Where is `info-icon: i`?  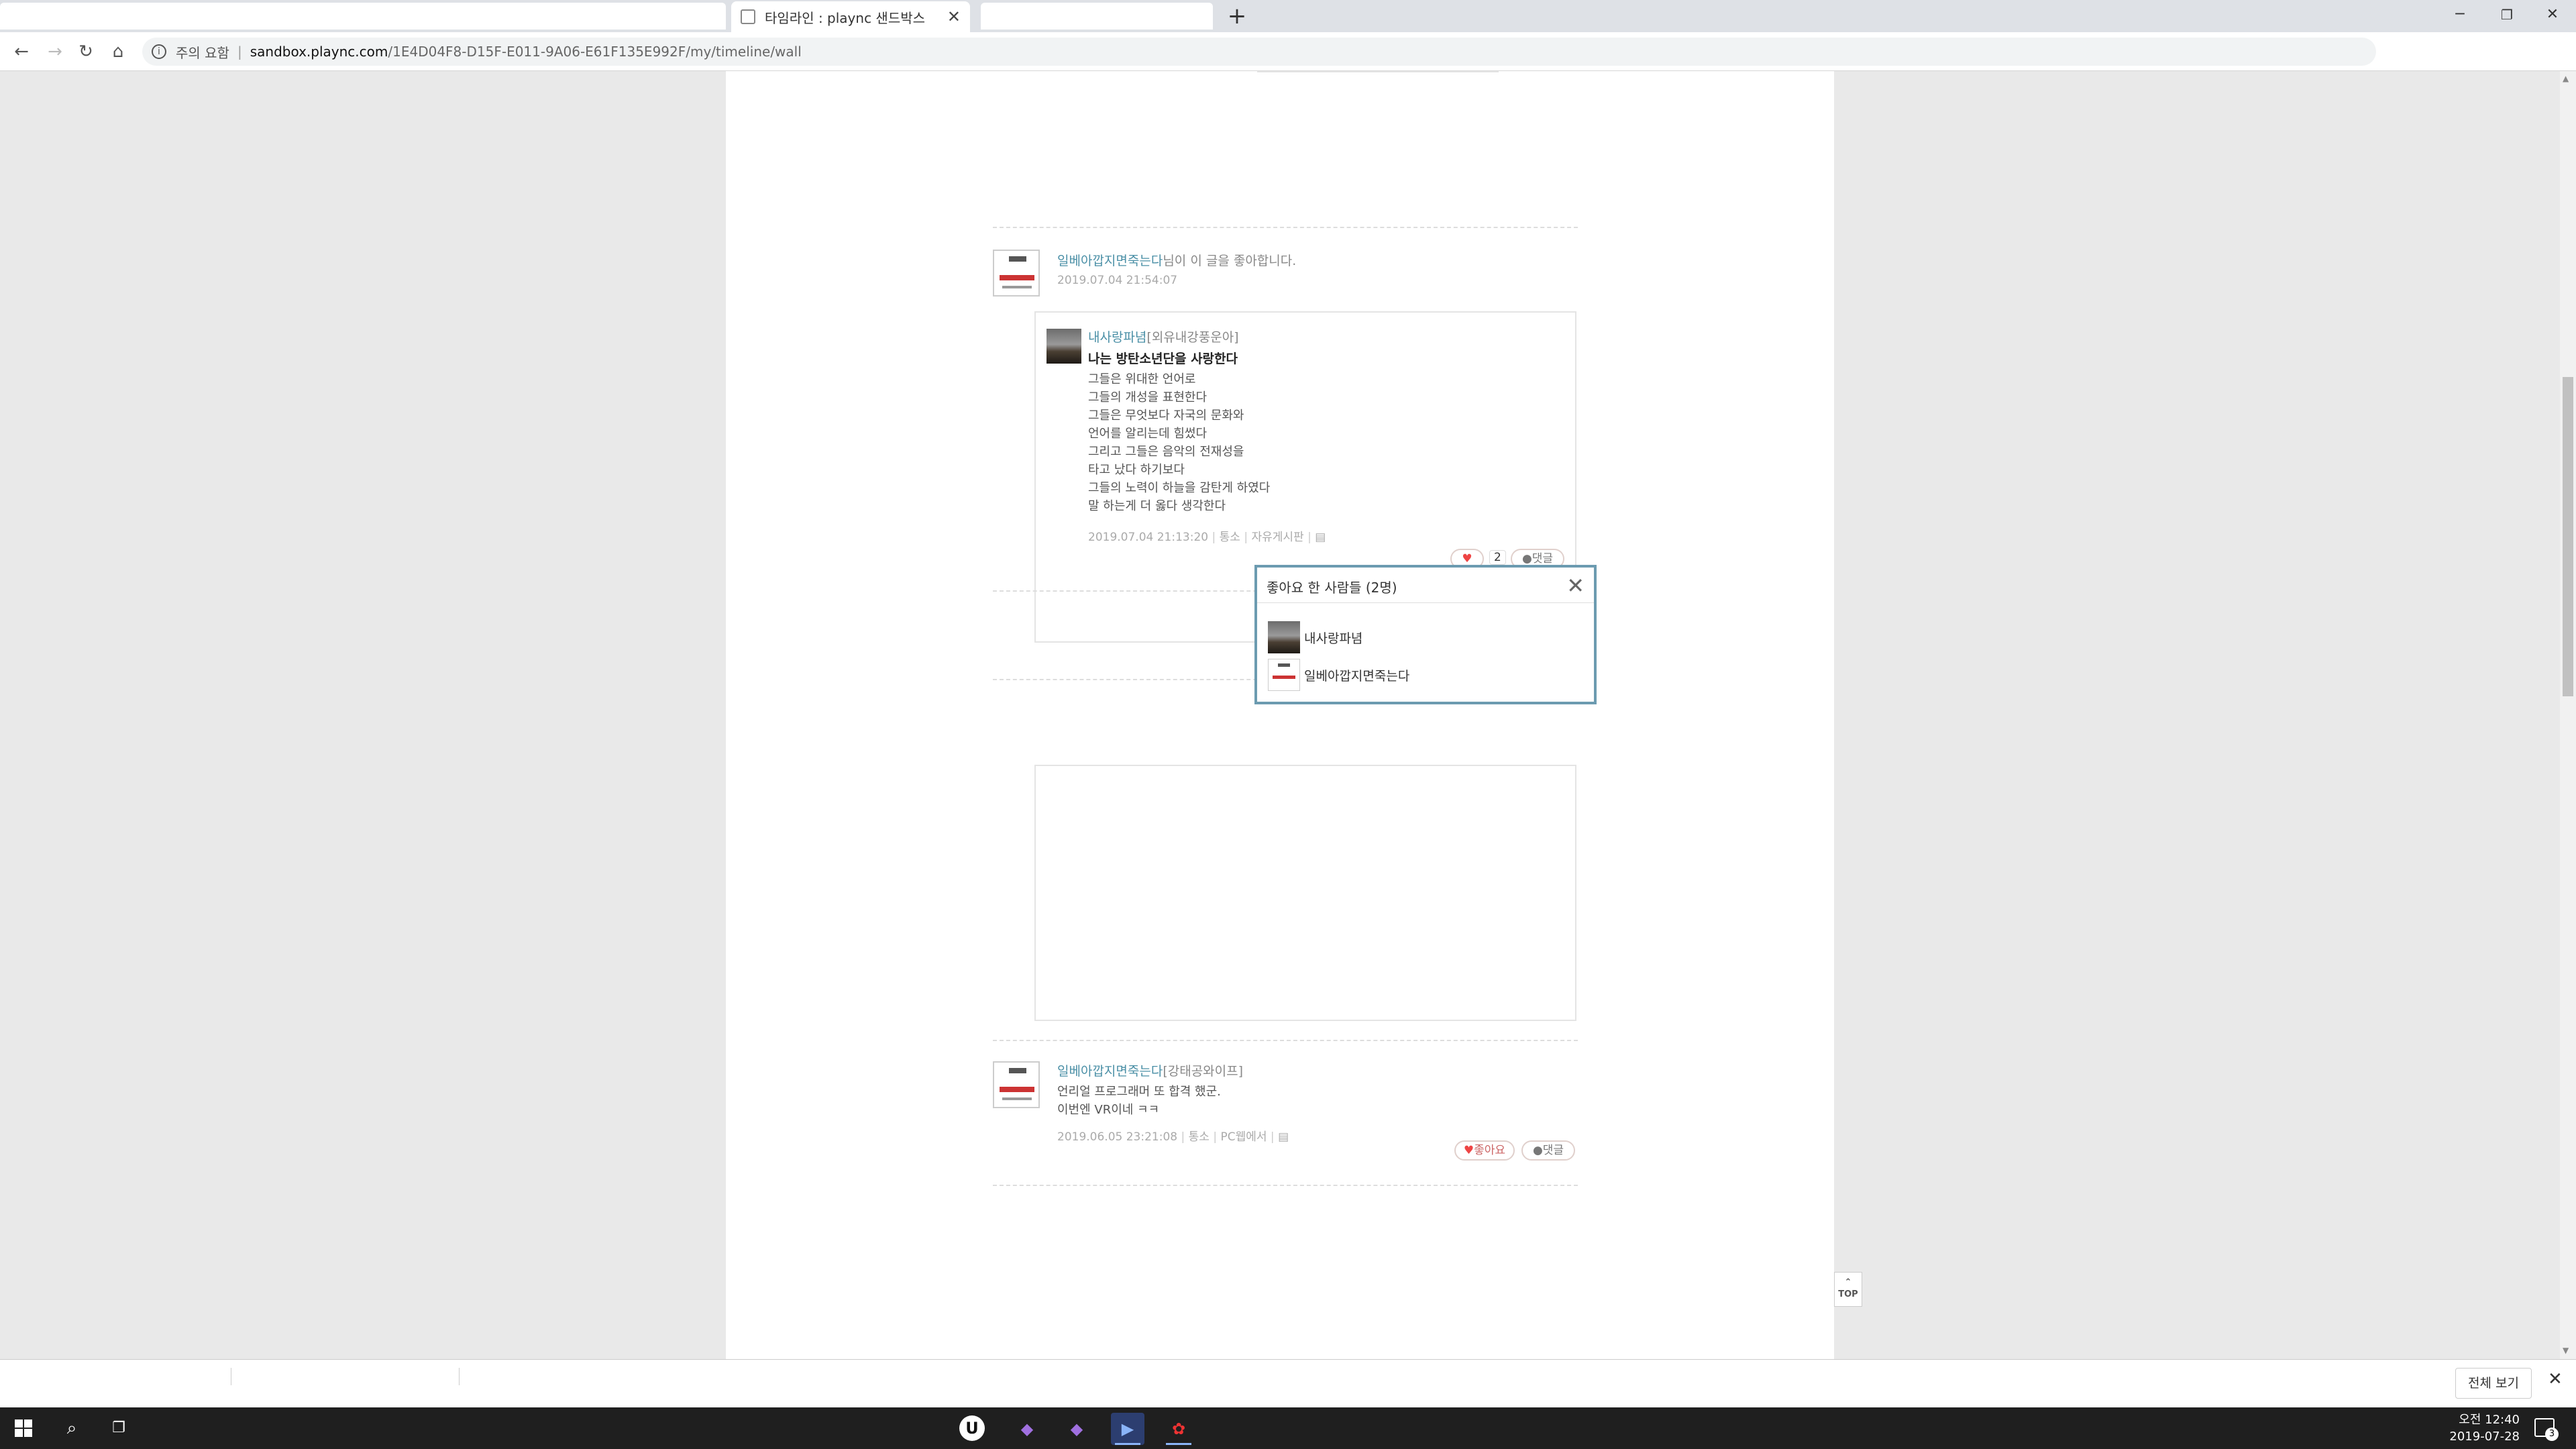
info-icon: i is located at coordinates (159, 51).